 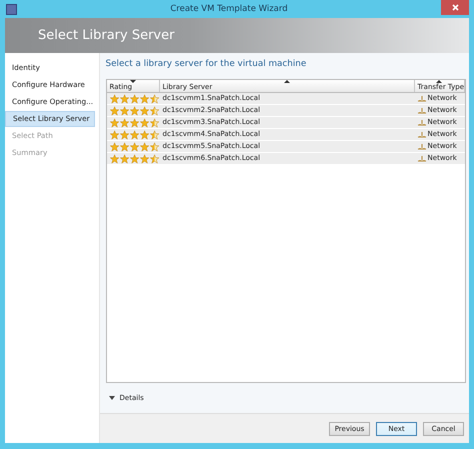 What do you see at coordinates (11, 9) in the screenshot?
I see `app-icon` at bounding box center [11, 9].